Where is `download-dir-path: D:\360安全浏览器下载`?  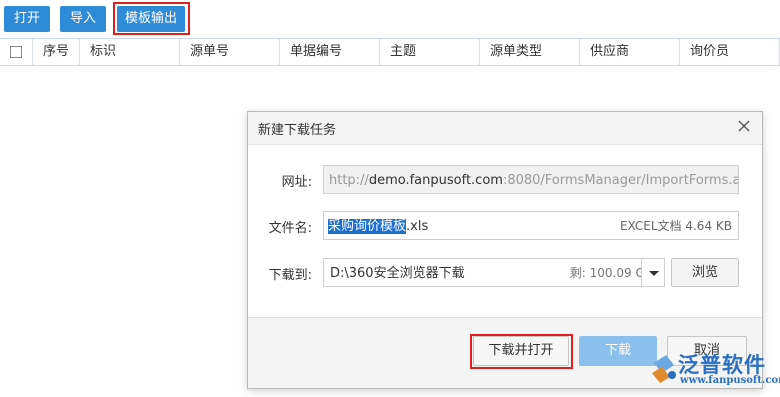
download-dir-path: D:\360安全浏览器下载 is located at coordinates (397, 273).